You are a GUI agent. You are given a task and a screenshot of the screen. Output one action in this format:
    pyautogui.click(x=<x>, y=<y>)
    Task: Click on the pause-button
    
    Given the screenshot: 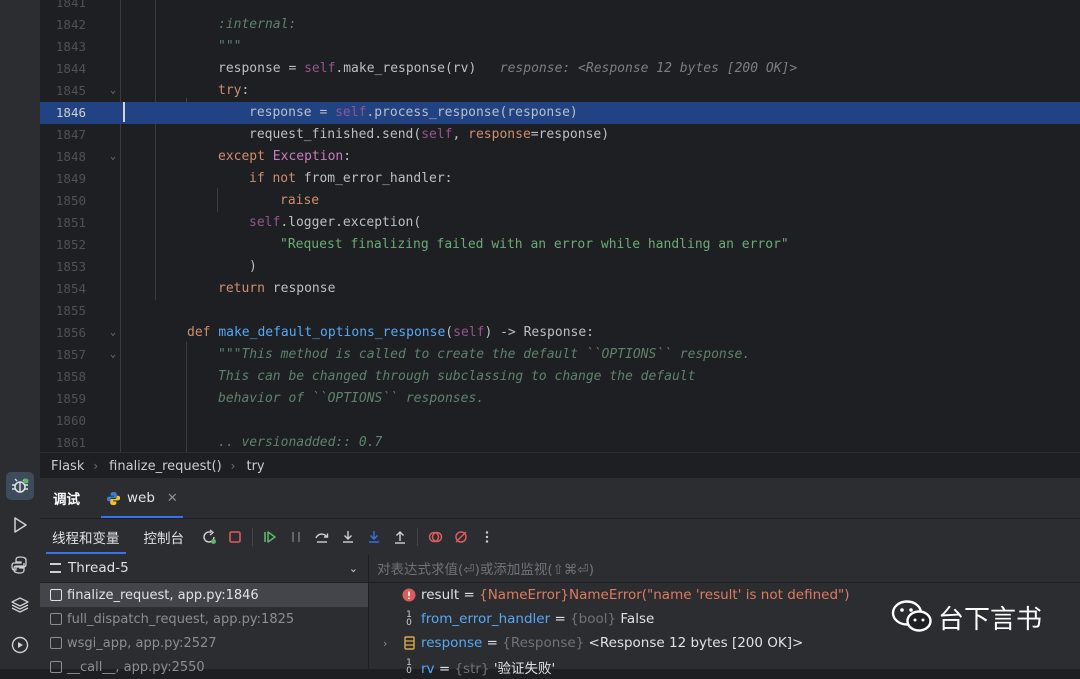 What is the action you would take?
    pyautogui.click(x=296, y=537)
    